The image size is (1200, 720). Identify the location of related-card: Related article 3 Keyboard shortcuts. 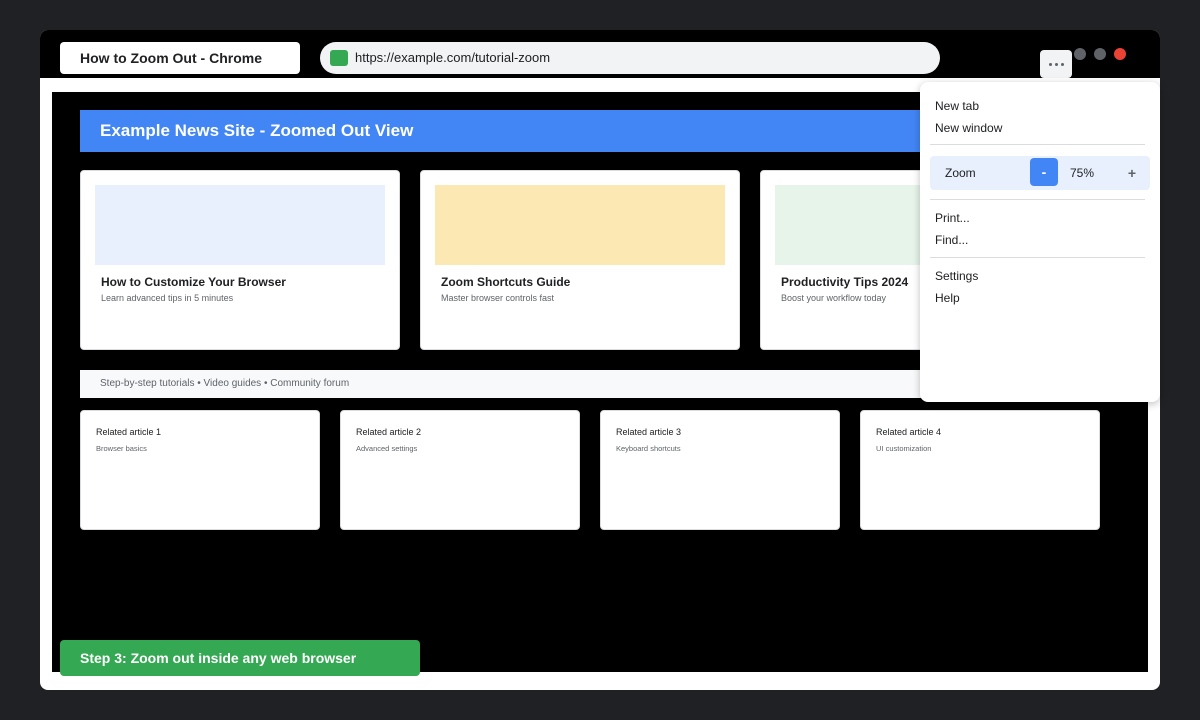
(720, 470).